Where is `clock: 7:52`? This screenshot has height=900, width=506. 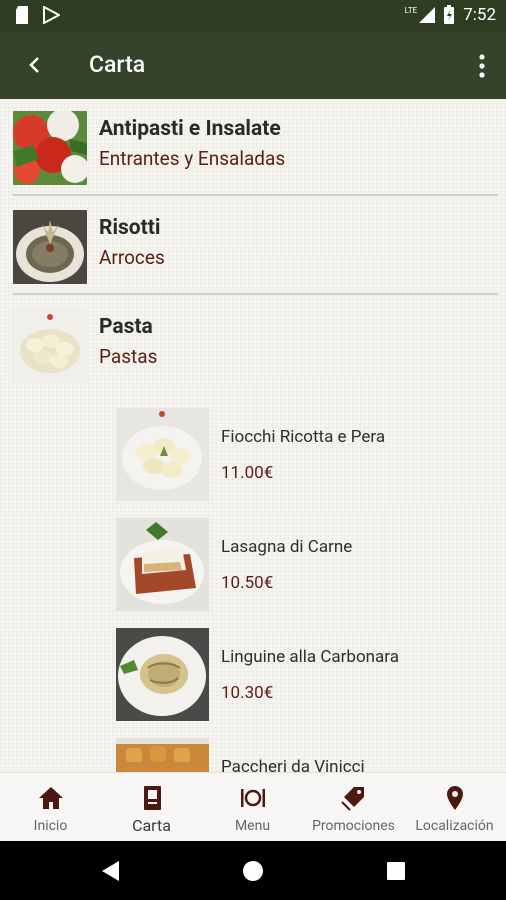 clock: 7:52 is located at coordinates (479, 15).